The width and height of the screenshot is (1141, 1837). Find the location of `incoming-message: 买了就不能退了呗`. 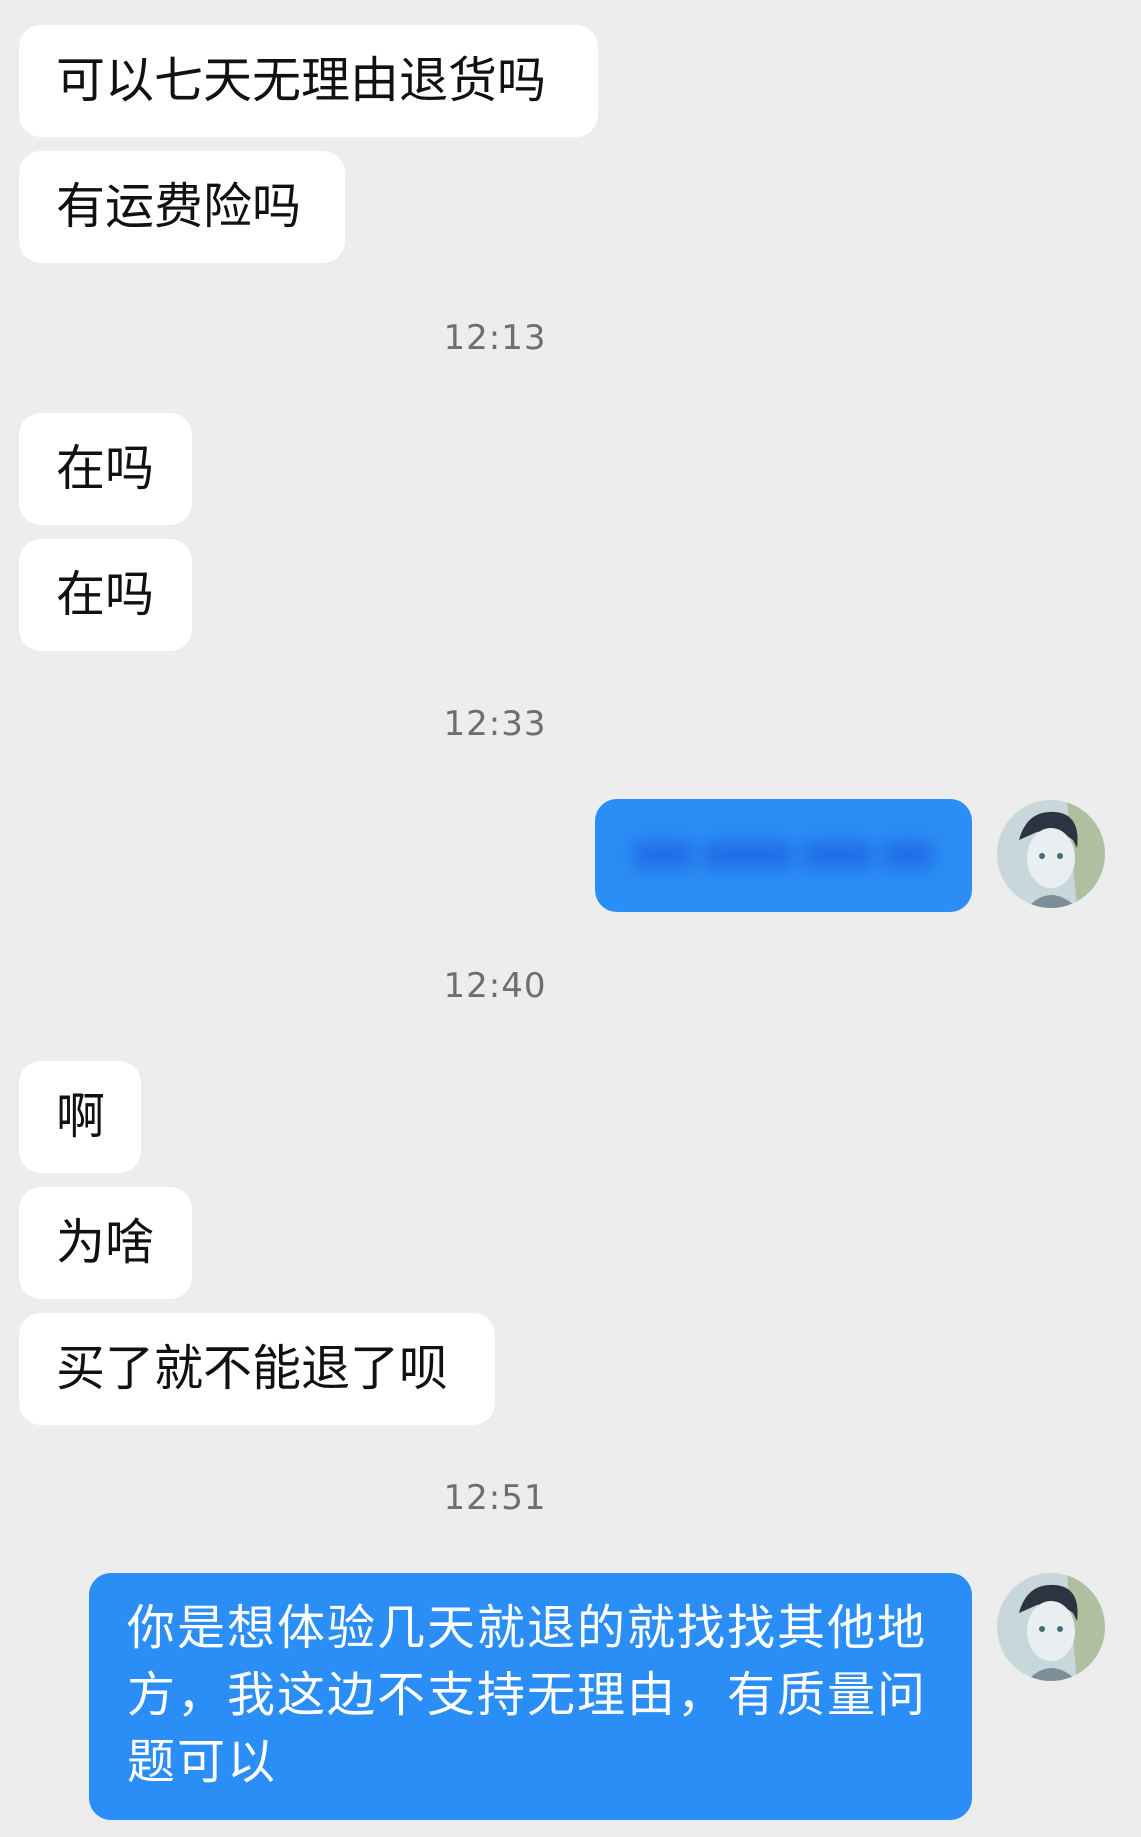

incoming-message: 买了就不能退了呗 is located at coordinates (257, 1369).